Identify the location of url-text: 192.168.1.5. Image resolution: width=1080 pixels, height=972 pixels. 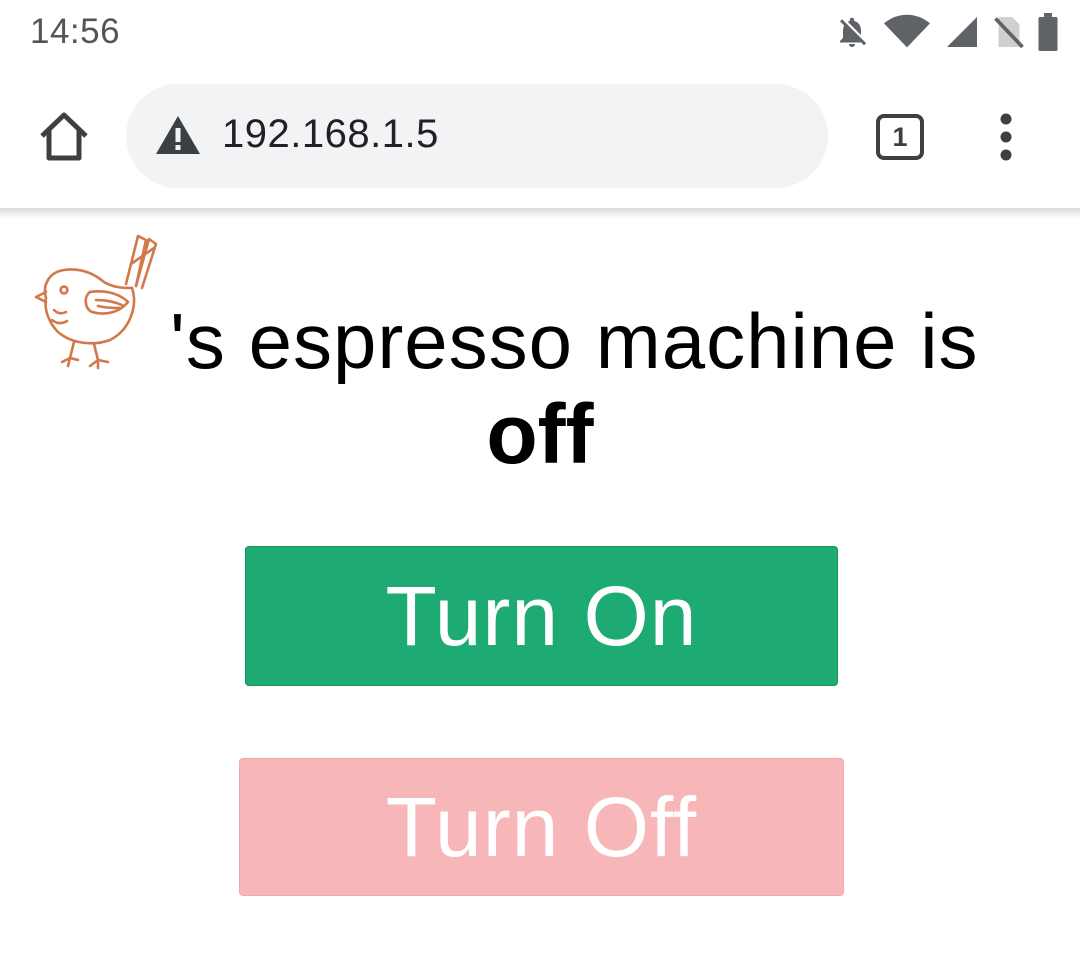
(330, 134).